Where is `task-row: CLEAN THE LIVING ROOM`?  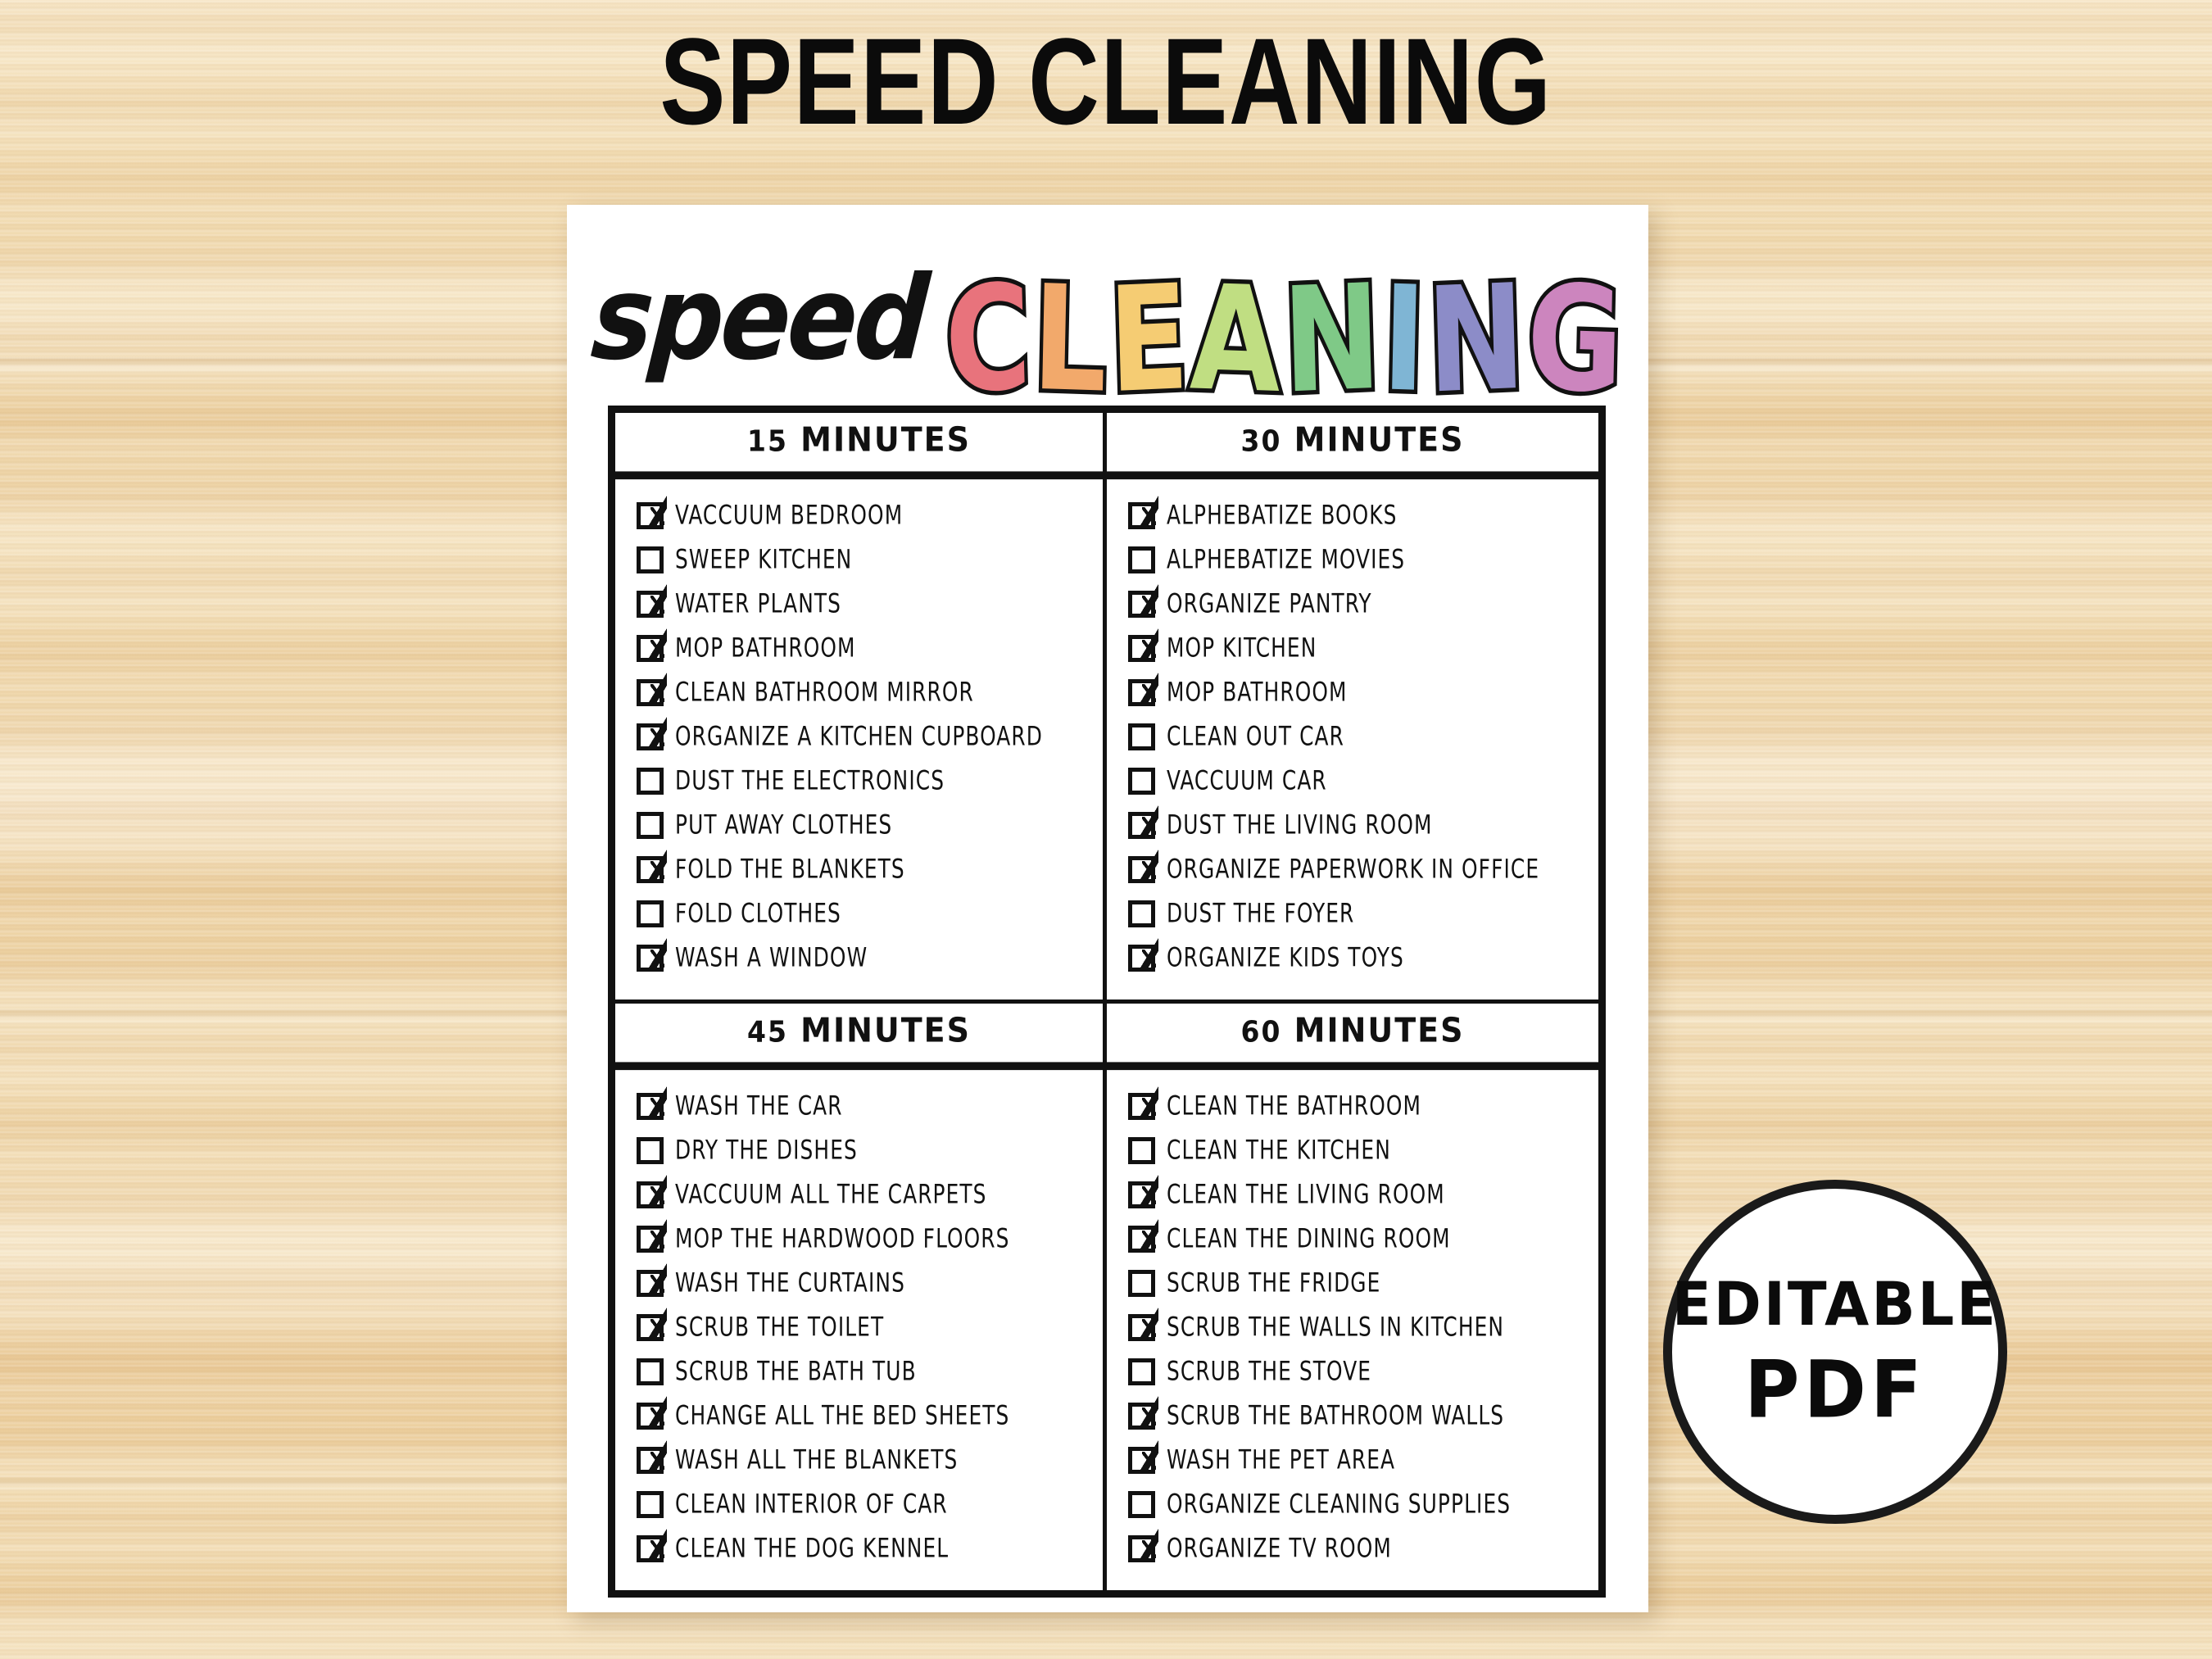
task-row: CLEAN THE LIVING ROOM is located at coordinates (1359, 1194).